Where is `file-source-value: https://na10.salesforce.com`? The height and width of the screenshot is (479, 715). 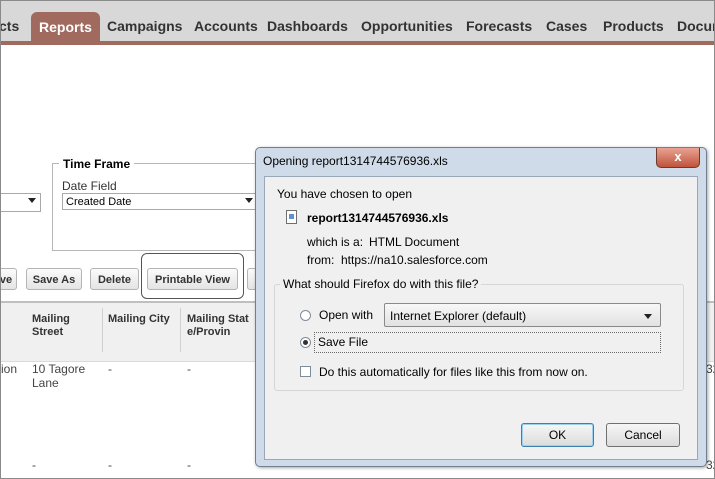 file-source-value: https://na10.salesforce.com is located at coordinates (414, 260).